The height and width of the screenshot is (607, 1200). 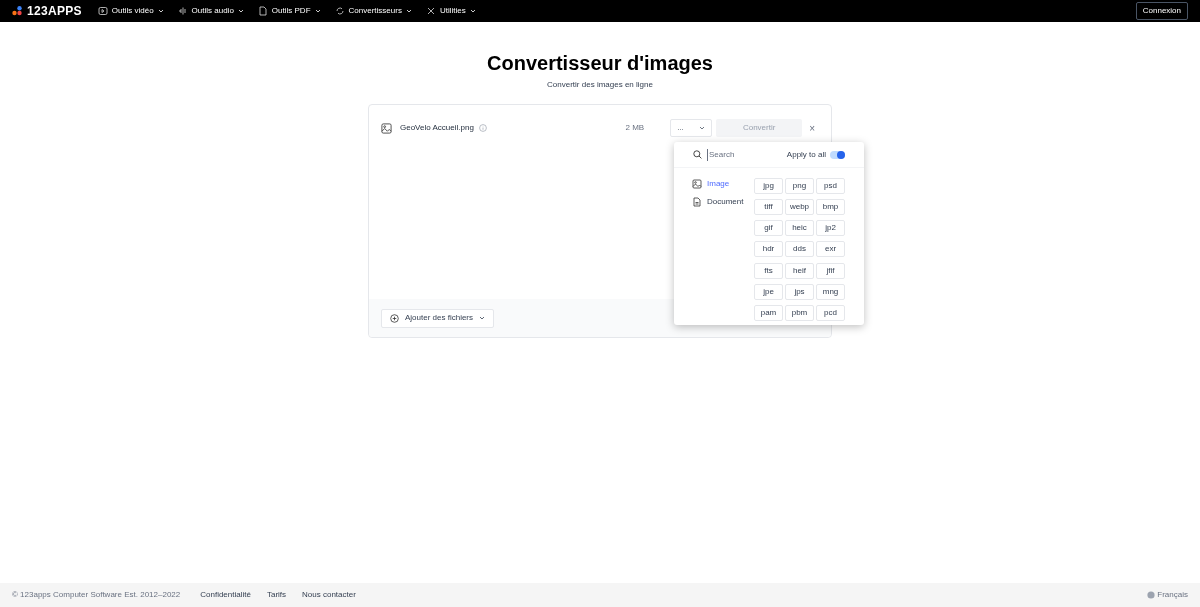 I want to click on format-option: jpe, so click(x=768, y=291).